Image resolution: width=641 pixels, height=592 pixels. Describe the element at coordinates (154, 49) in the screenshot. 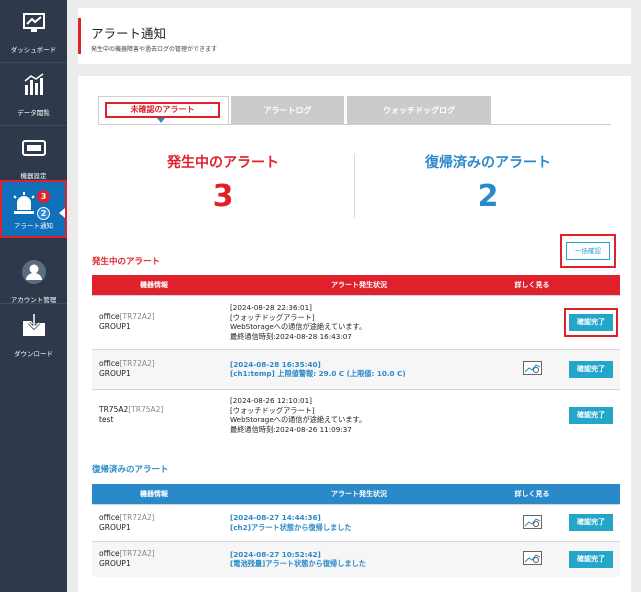

I see `page-subtitle: 発生中の機器障害や過去ログの管理ができます` at that location.